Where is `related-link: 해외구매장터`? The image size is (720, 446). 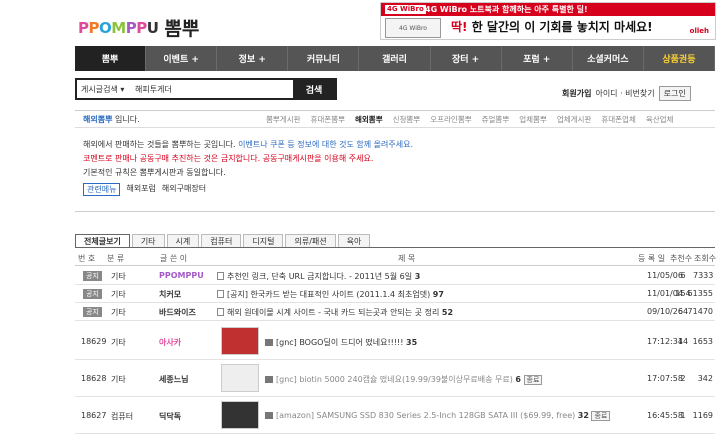
related-link: 해외구매장터 is located at coordinates (184, 189).